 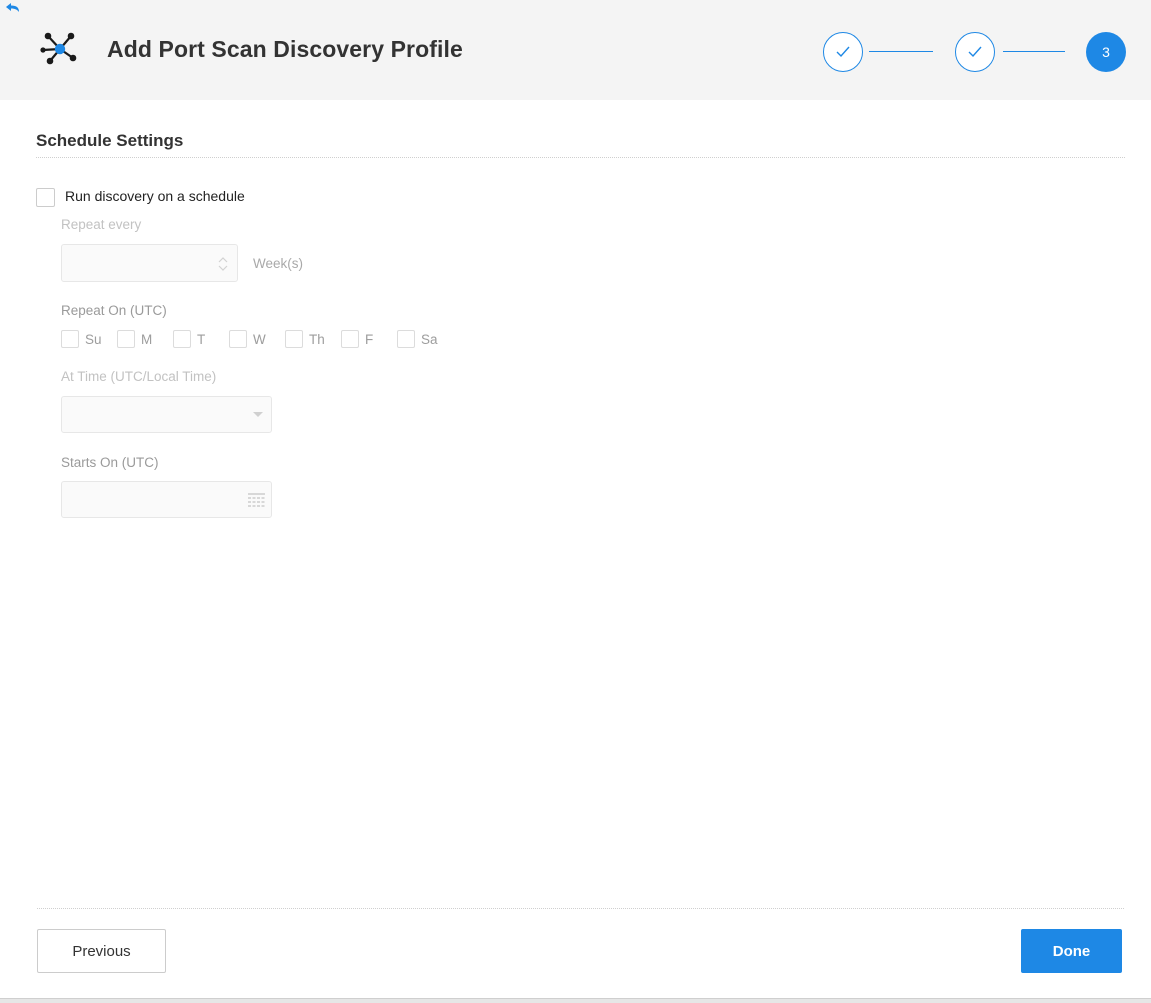 I want to click on at-time-select, so click(x=166, y=414).